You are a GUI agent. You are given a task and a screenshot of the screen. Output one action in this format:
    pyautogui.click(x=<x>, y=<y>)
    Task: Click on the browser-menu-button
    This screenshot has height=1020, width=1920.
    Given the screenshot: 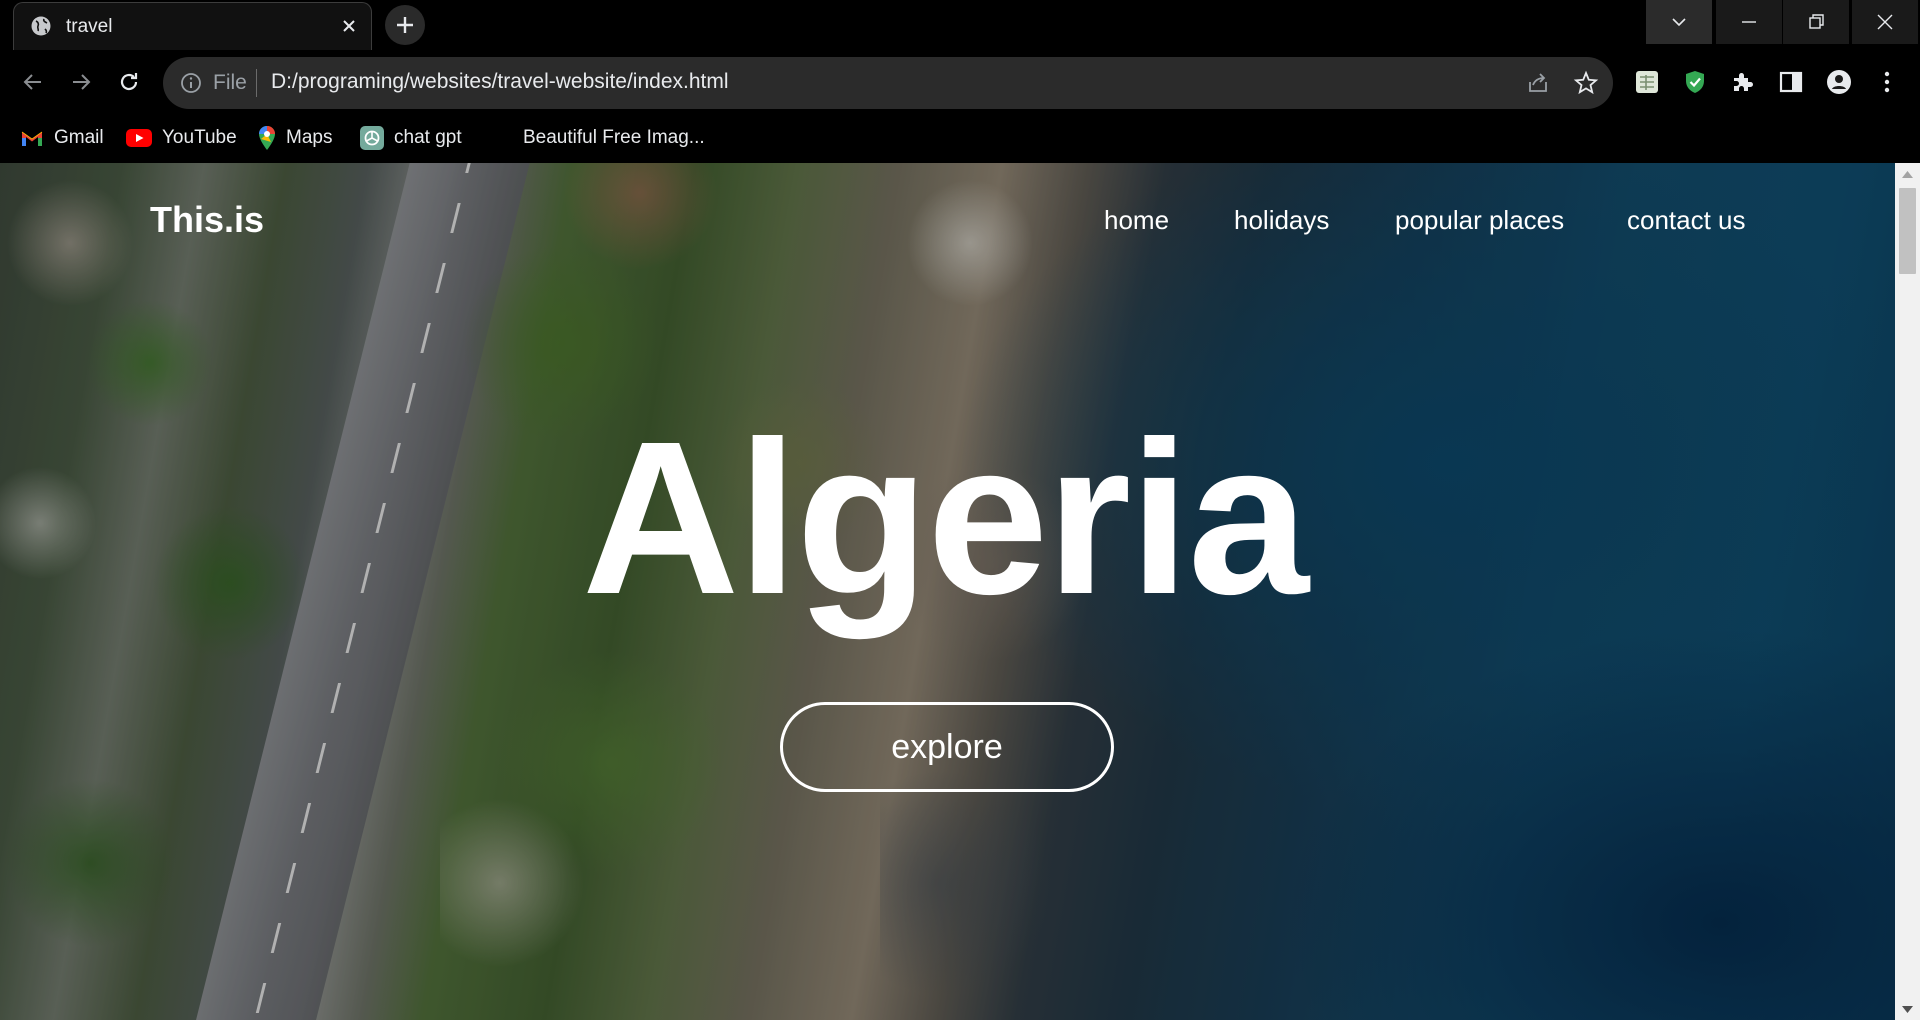 What is the action you would take?
    pyautogui.click(x=1887, y=82)
    